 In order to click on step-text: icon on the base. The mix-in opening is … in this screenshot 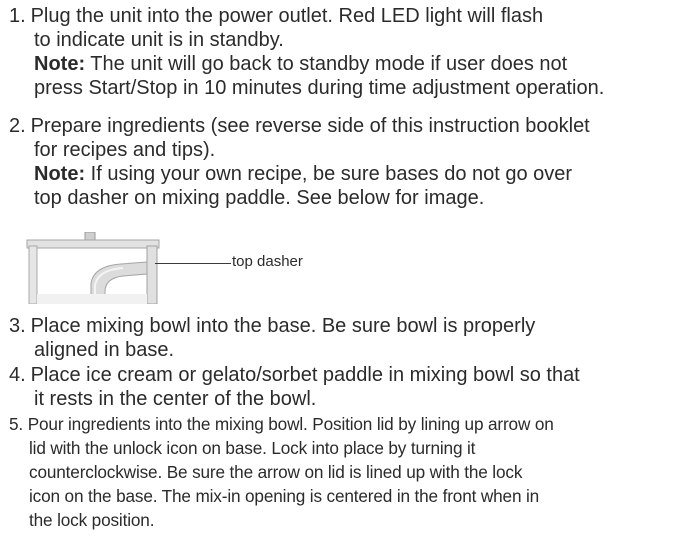, I will do `click(284, 496)`.